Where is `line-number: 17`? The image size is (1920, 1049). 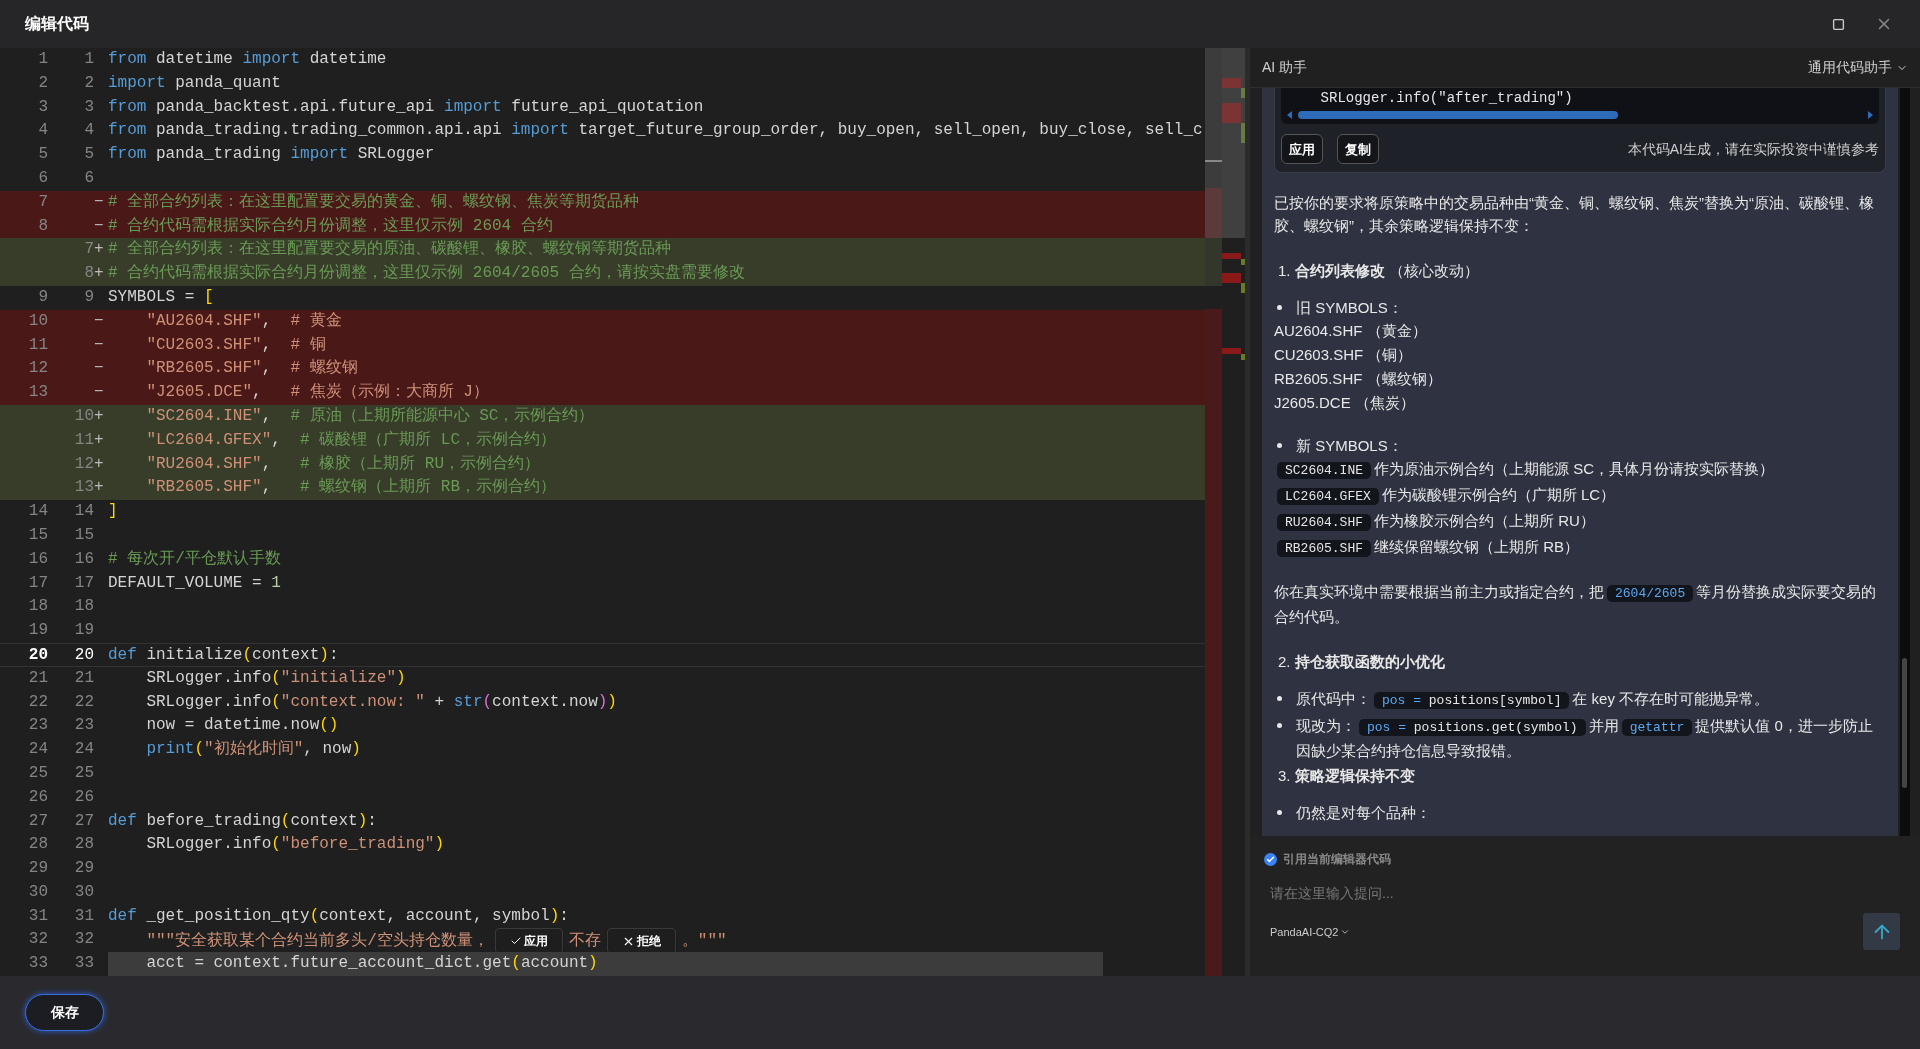
line-number: 17 is located at coordinates (84, 583).